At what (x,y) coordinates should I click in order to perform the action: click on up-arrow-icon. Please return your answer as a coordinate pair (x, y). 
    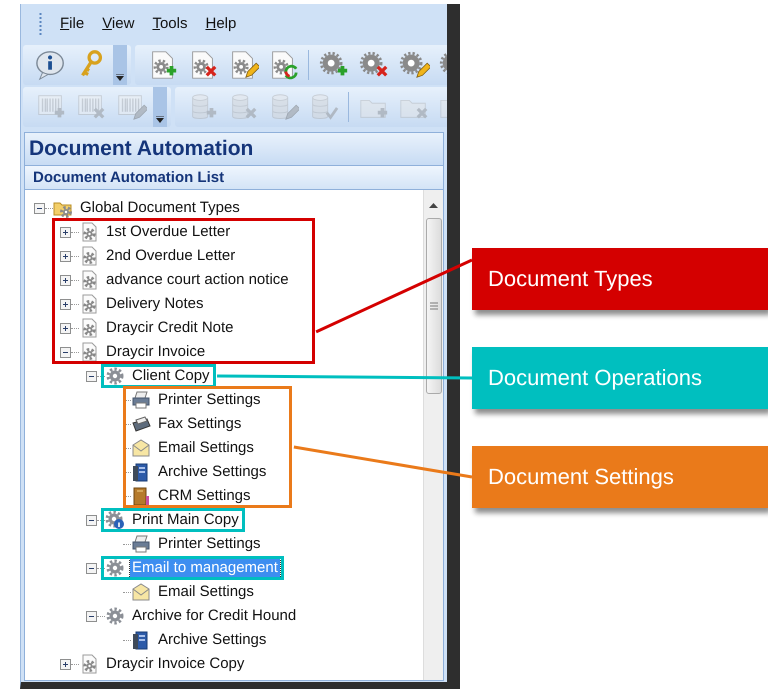
    Looking at the image, I should click on (433, 205).